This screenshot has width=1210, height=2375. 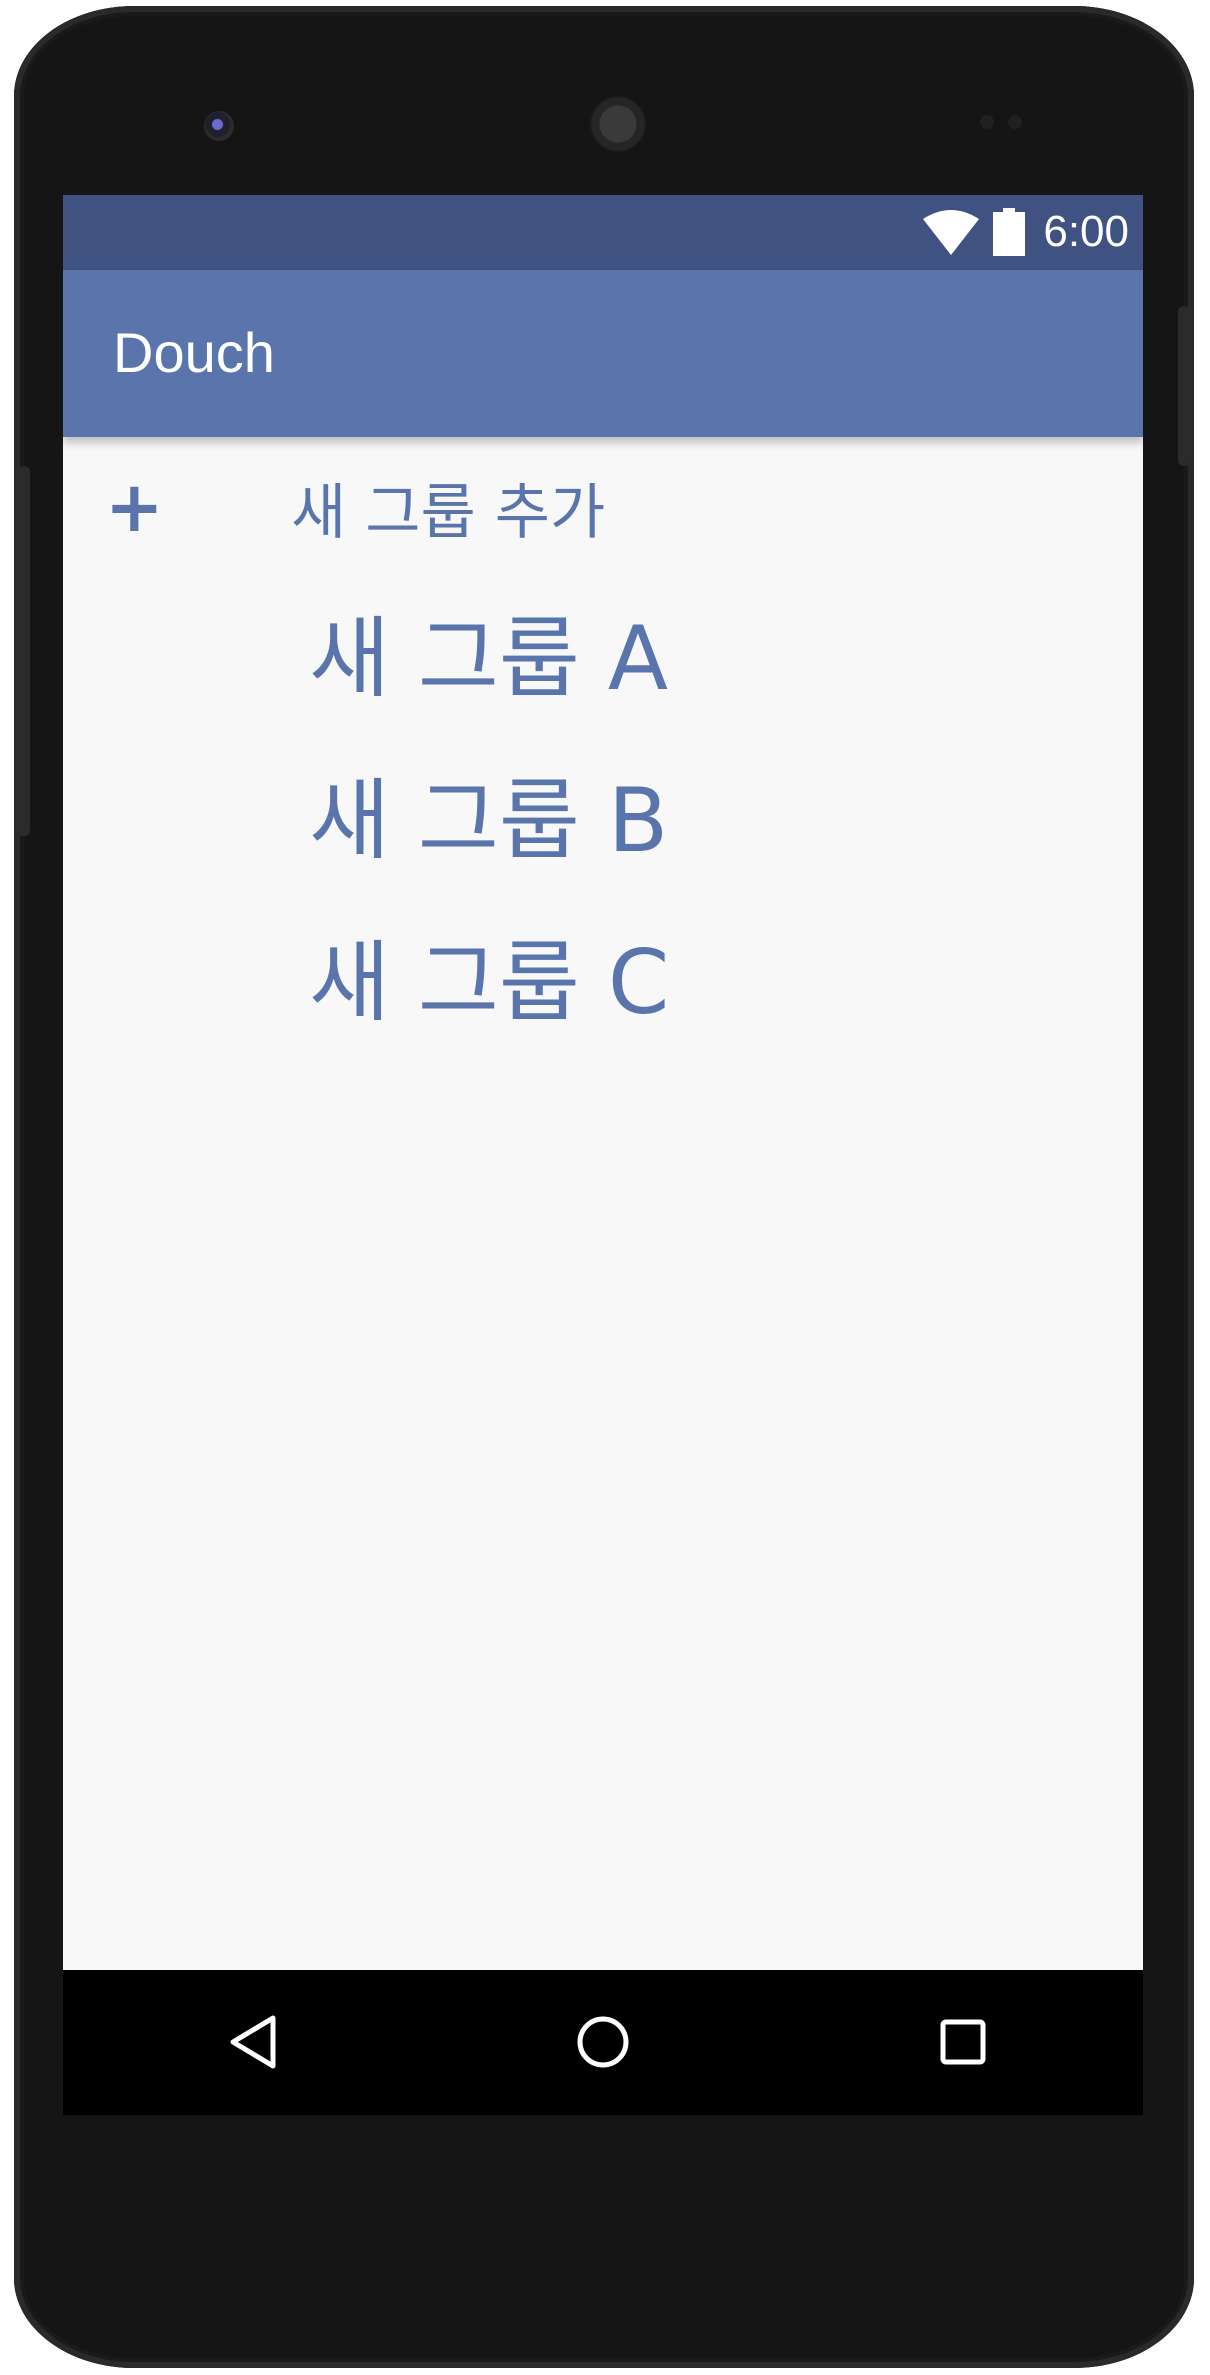 I want to click on group-label: 새 그룹 C, so click(x=489, y=982).